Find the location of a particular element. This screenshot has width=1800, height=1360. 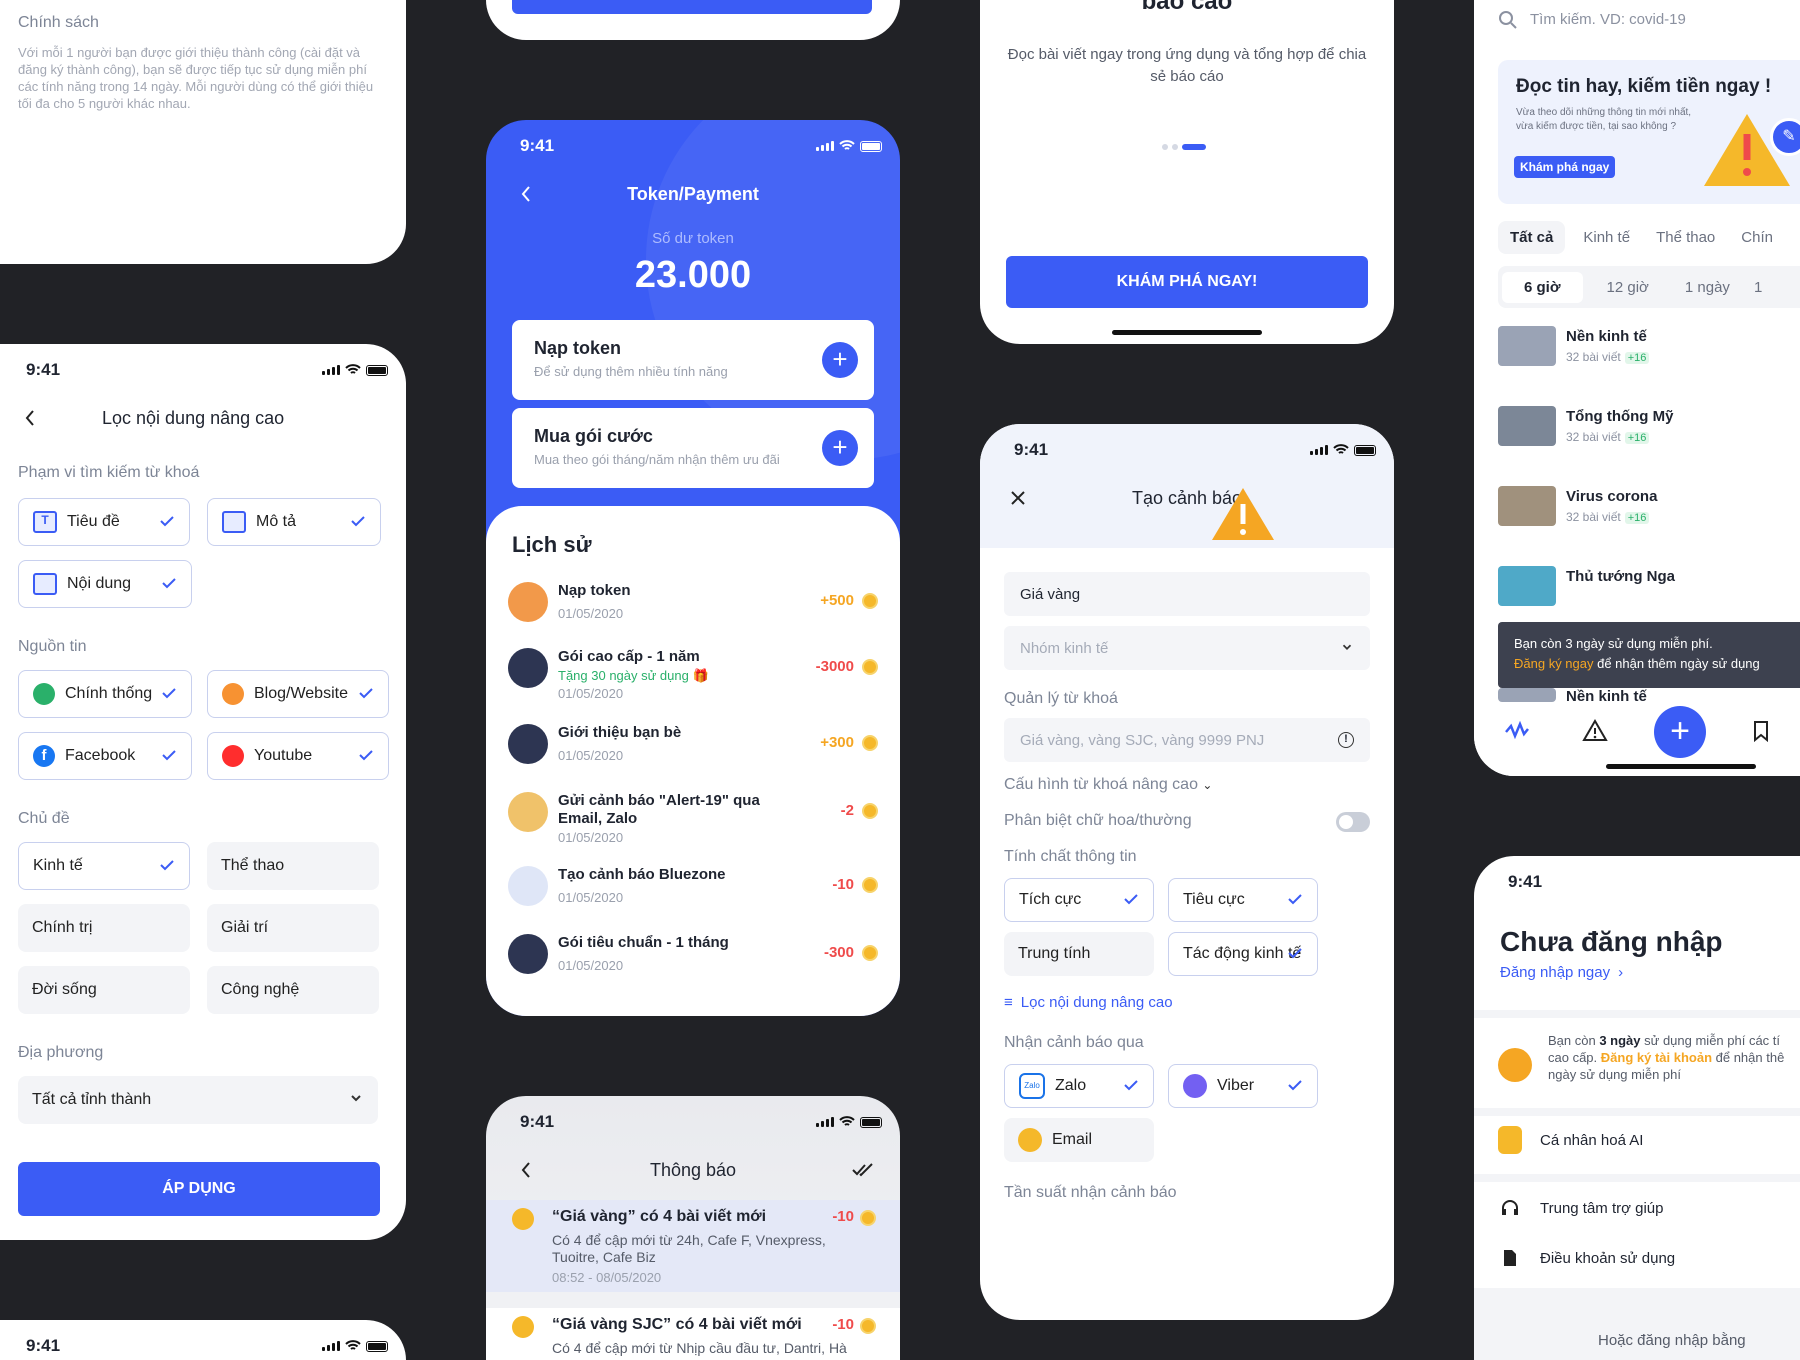

advanced-keyword-toggle: Cấu hình từ khoá nâng cao ⌄ is located at coordinates (1108, 785).